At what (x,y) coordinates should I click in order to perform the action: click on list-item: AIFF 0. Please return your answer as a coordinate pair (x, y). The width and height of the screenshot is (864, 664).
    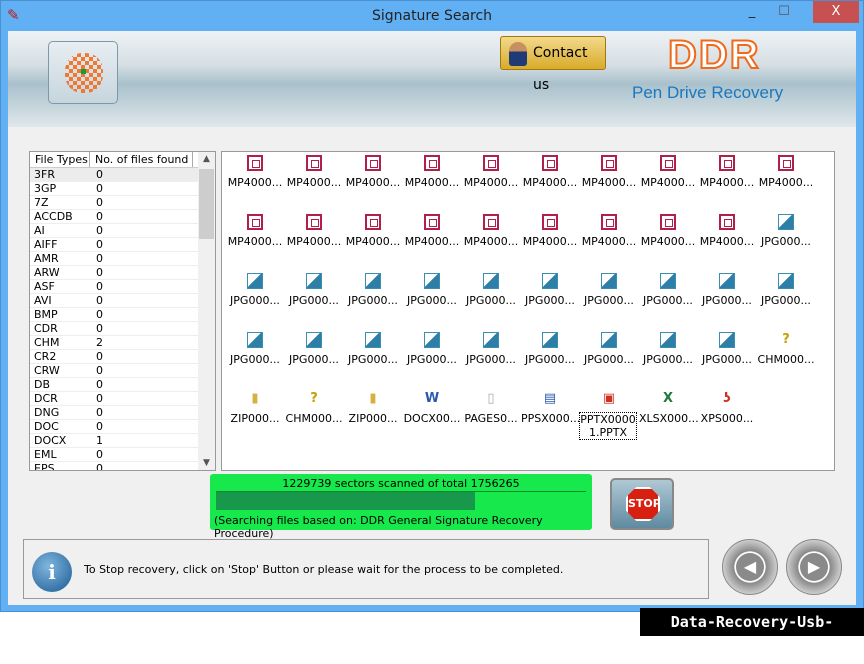
    Looking at the image, I should click on (122, 245).